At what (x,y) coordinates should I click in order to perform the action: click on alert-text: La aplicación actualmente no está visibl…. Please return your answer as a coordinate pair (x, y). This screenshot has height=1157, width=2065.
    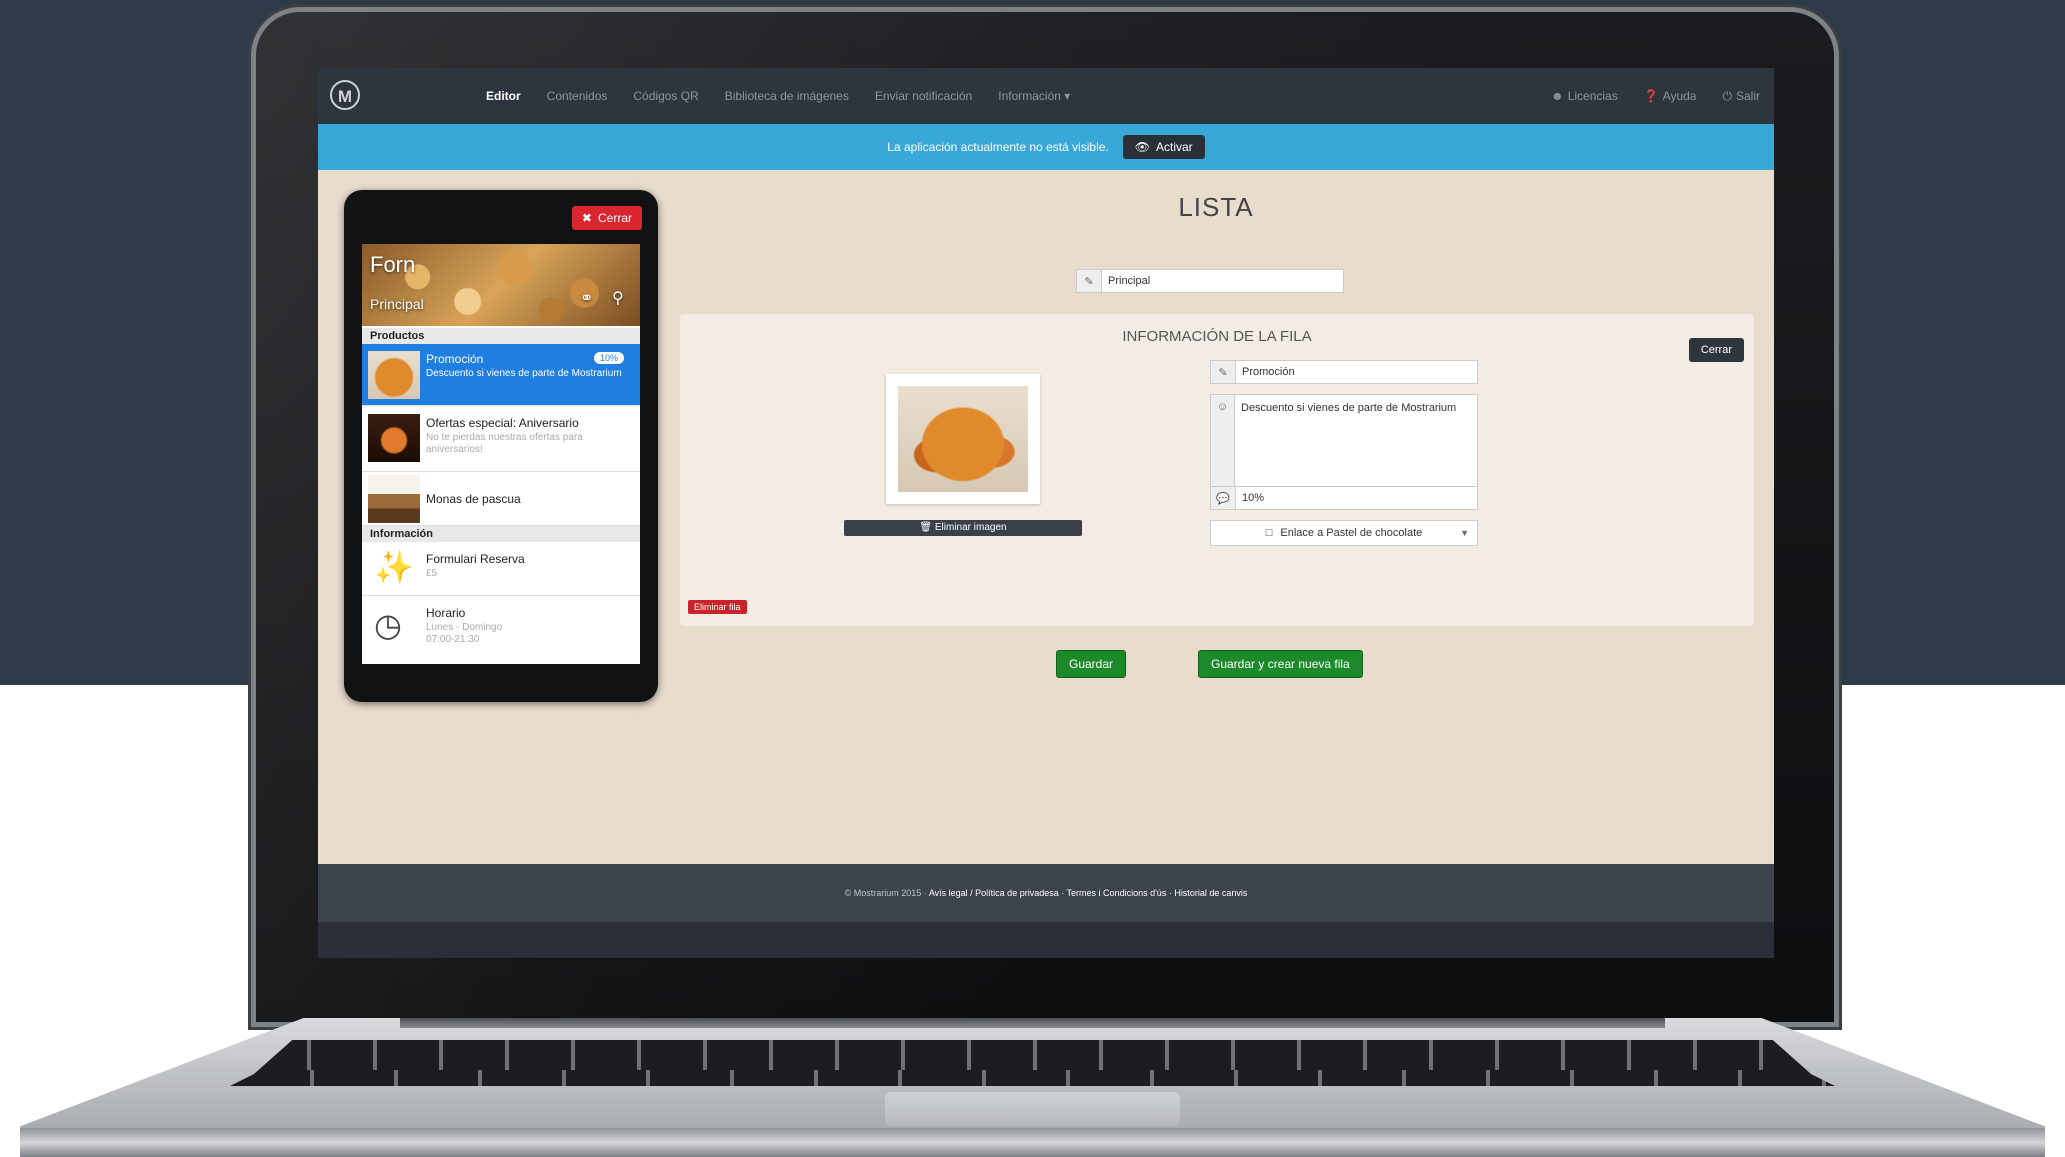
    Looking at the image, I should click on (998, 147).